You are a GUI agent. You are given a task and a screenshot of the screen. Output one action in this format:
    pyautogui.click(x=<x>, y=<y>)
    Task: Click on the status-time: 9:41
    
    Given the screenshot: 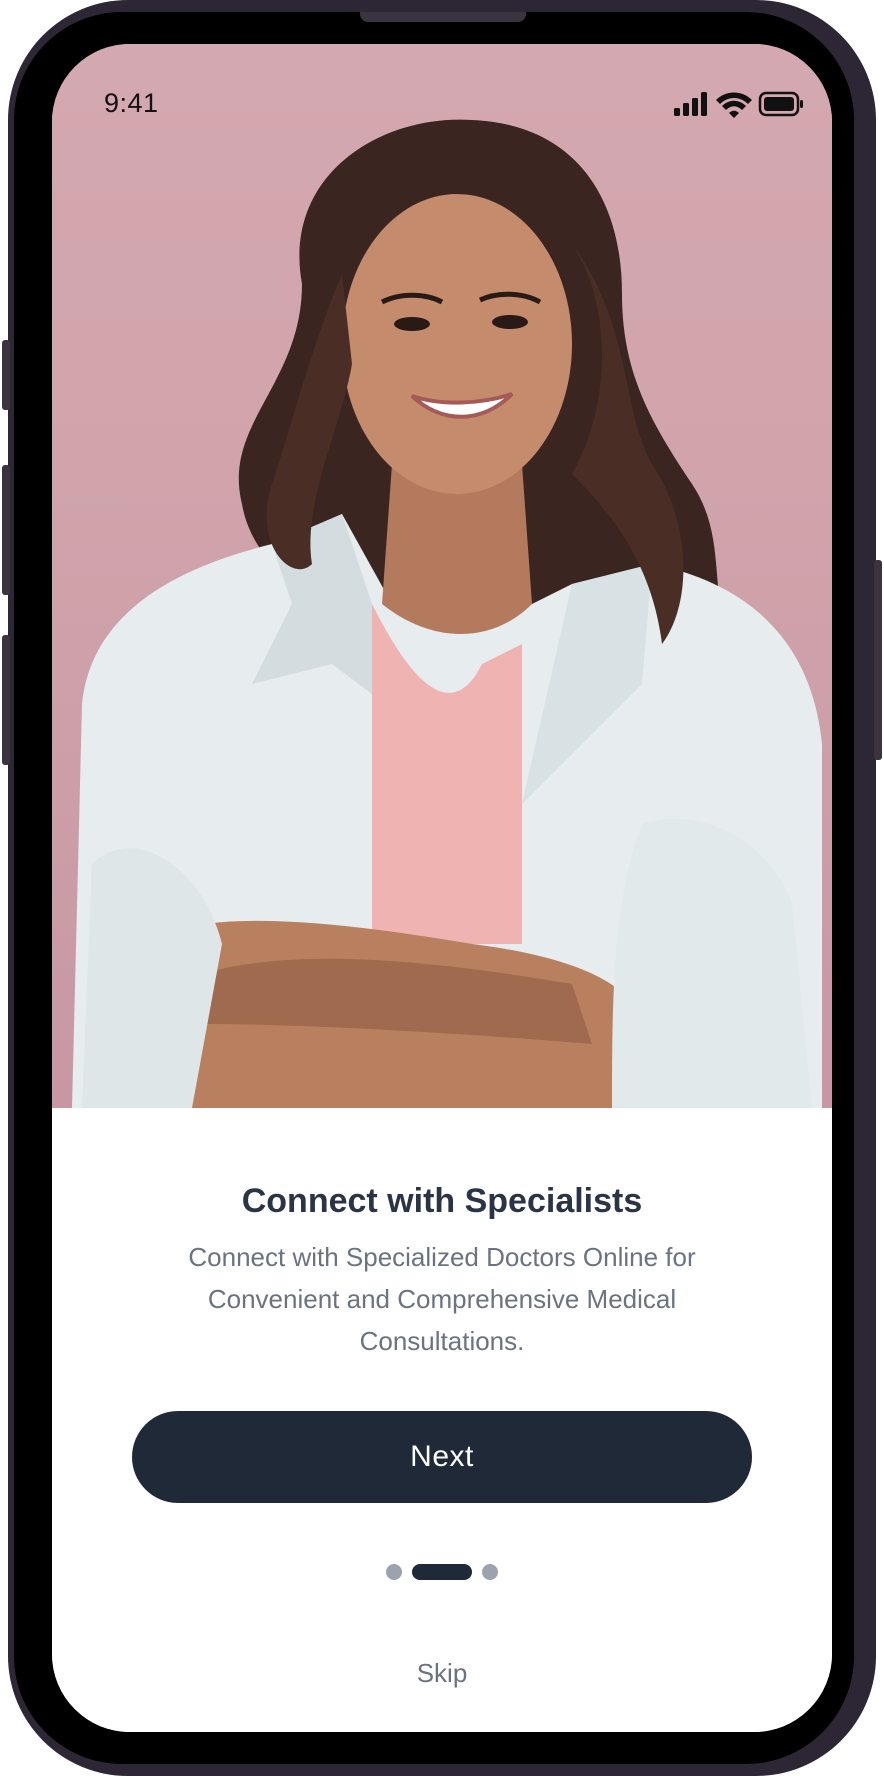 What is the action you would take?
    pyautogui.click(x=131, y=103)
    